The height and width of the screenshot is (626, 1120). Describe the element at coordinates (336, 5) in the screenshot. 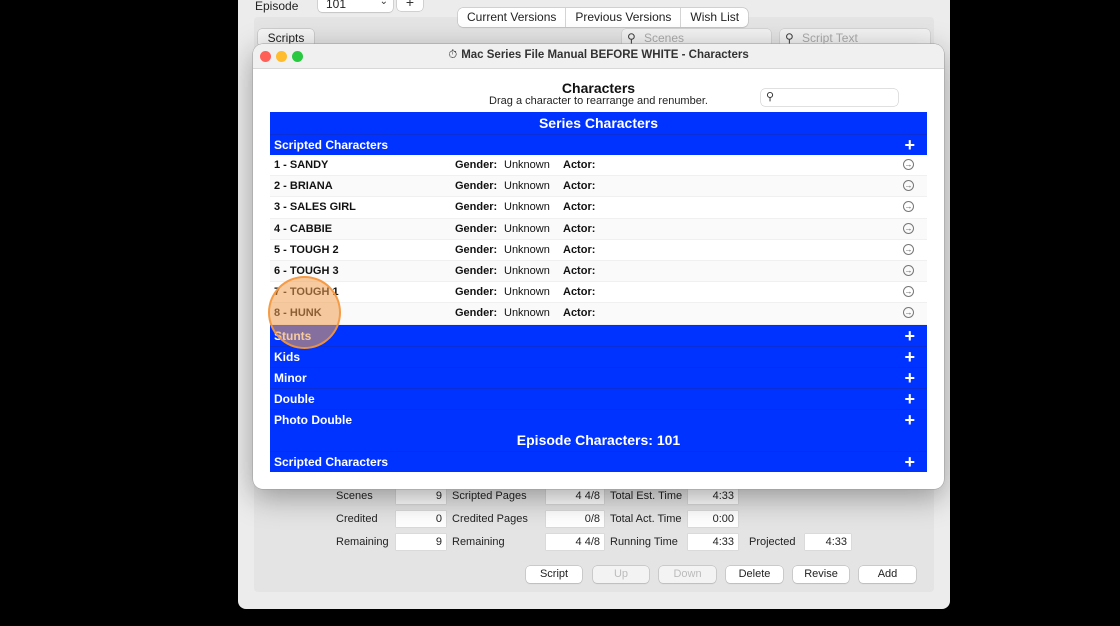

I see `episode-value: 101` at that location.